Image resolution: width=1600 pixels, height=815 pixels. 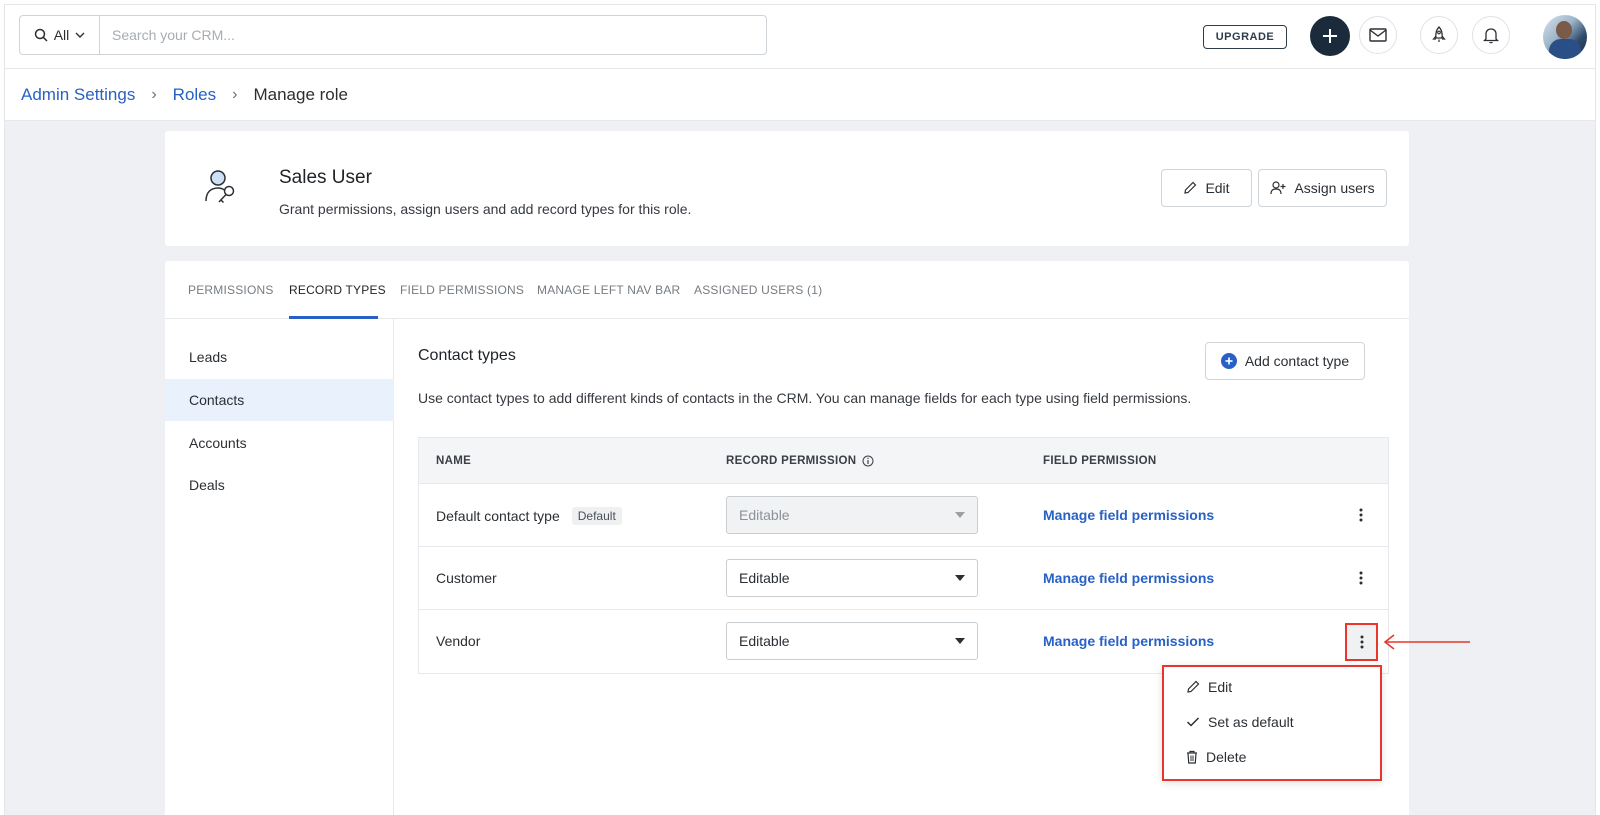 What do you see at coordinates (791, 461) in the screenshot?
I see `column-header-record-permission-label: RECORD PERMISSION` at bounding box center [791, 461].